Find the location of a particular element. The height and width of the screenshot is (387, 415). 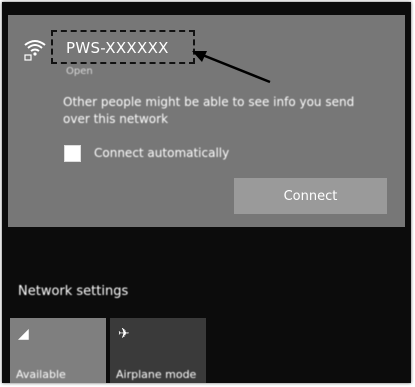

auto-connect-label: Connect automatically is located at coordinates (162, 153).